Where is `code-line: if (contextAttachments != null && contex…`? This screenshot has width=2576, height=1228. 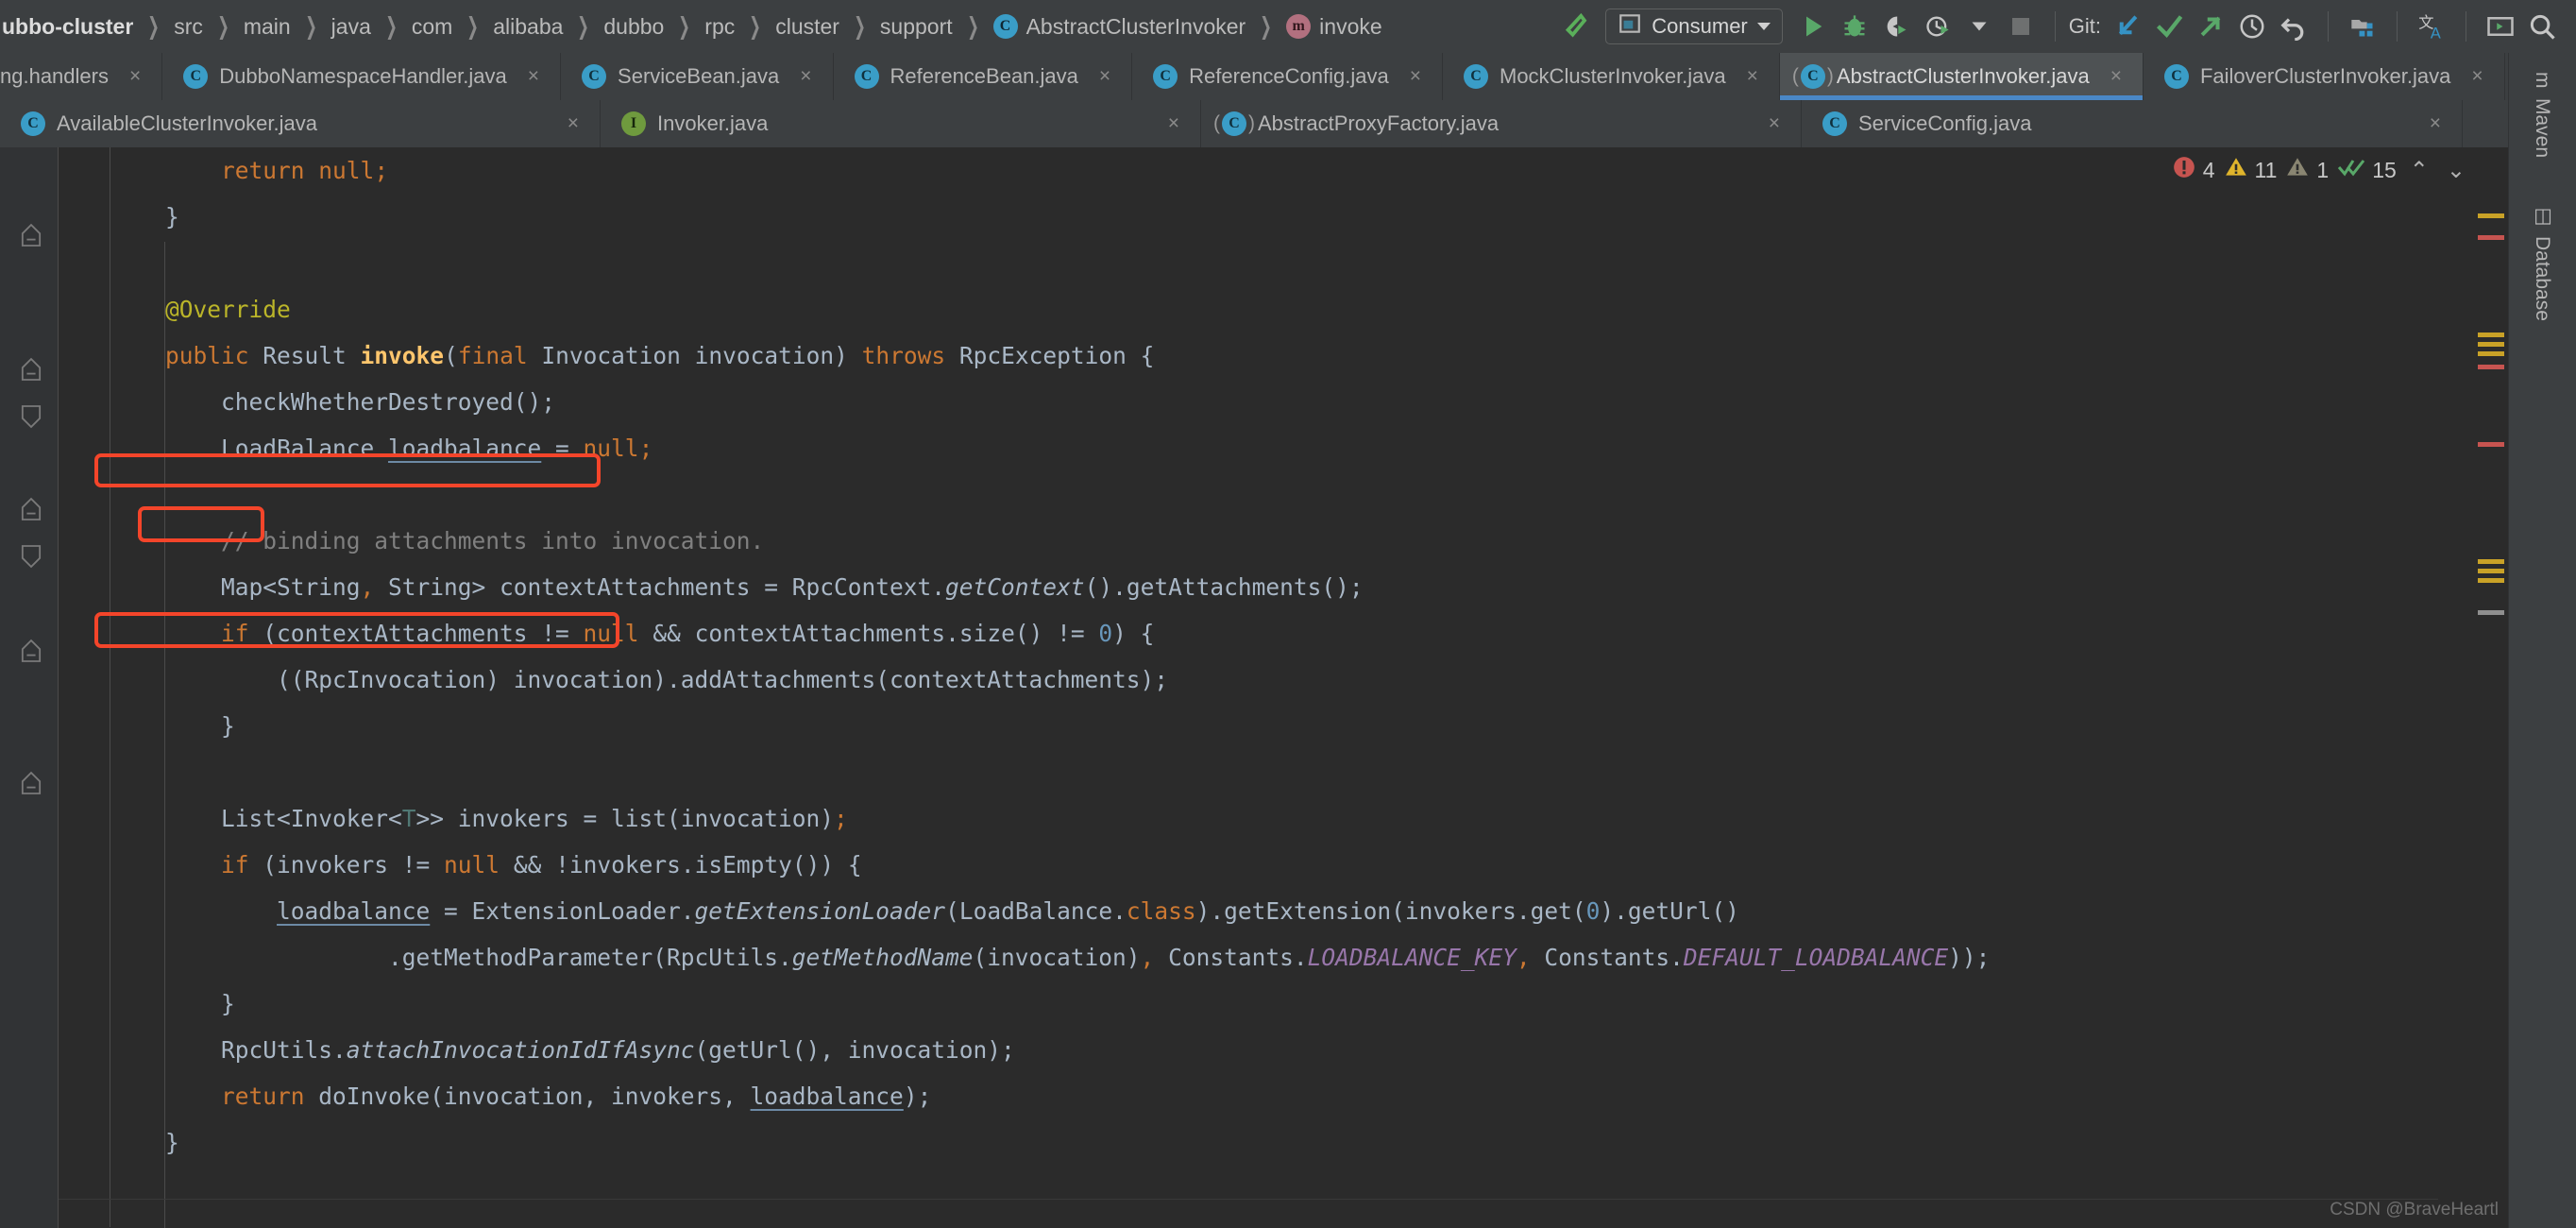 code-line: if (contextAttachments != null && contex… is located at coordinates (1265, 633).